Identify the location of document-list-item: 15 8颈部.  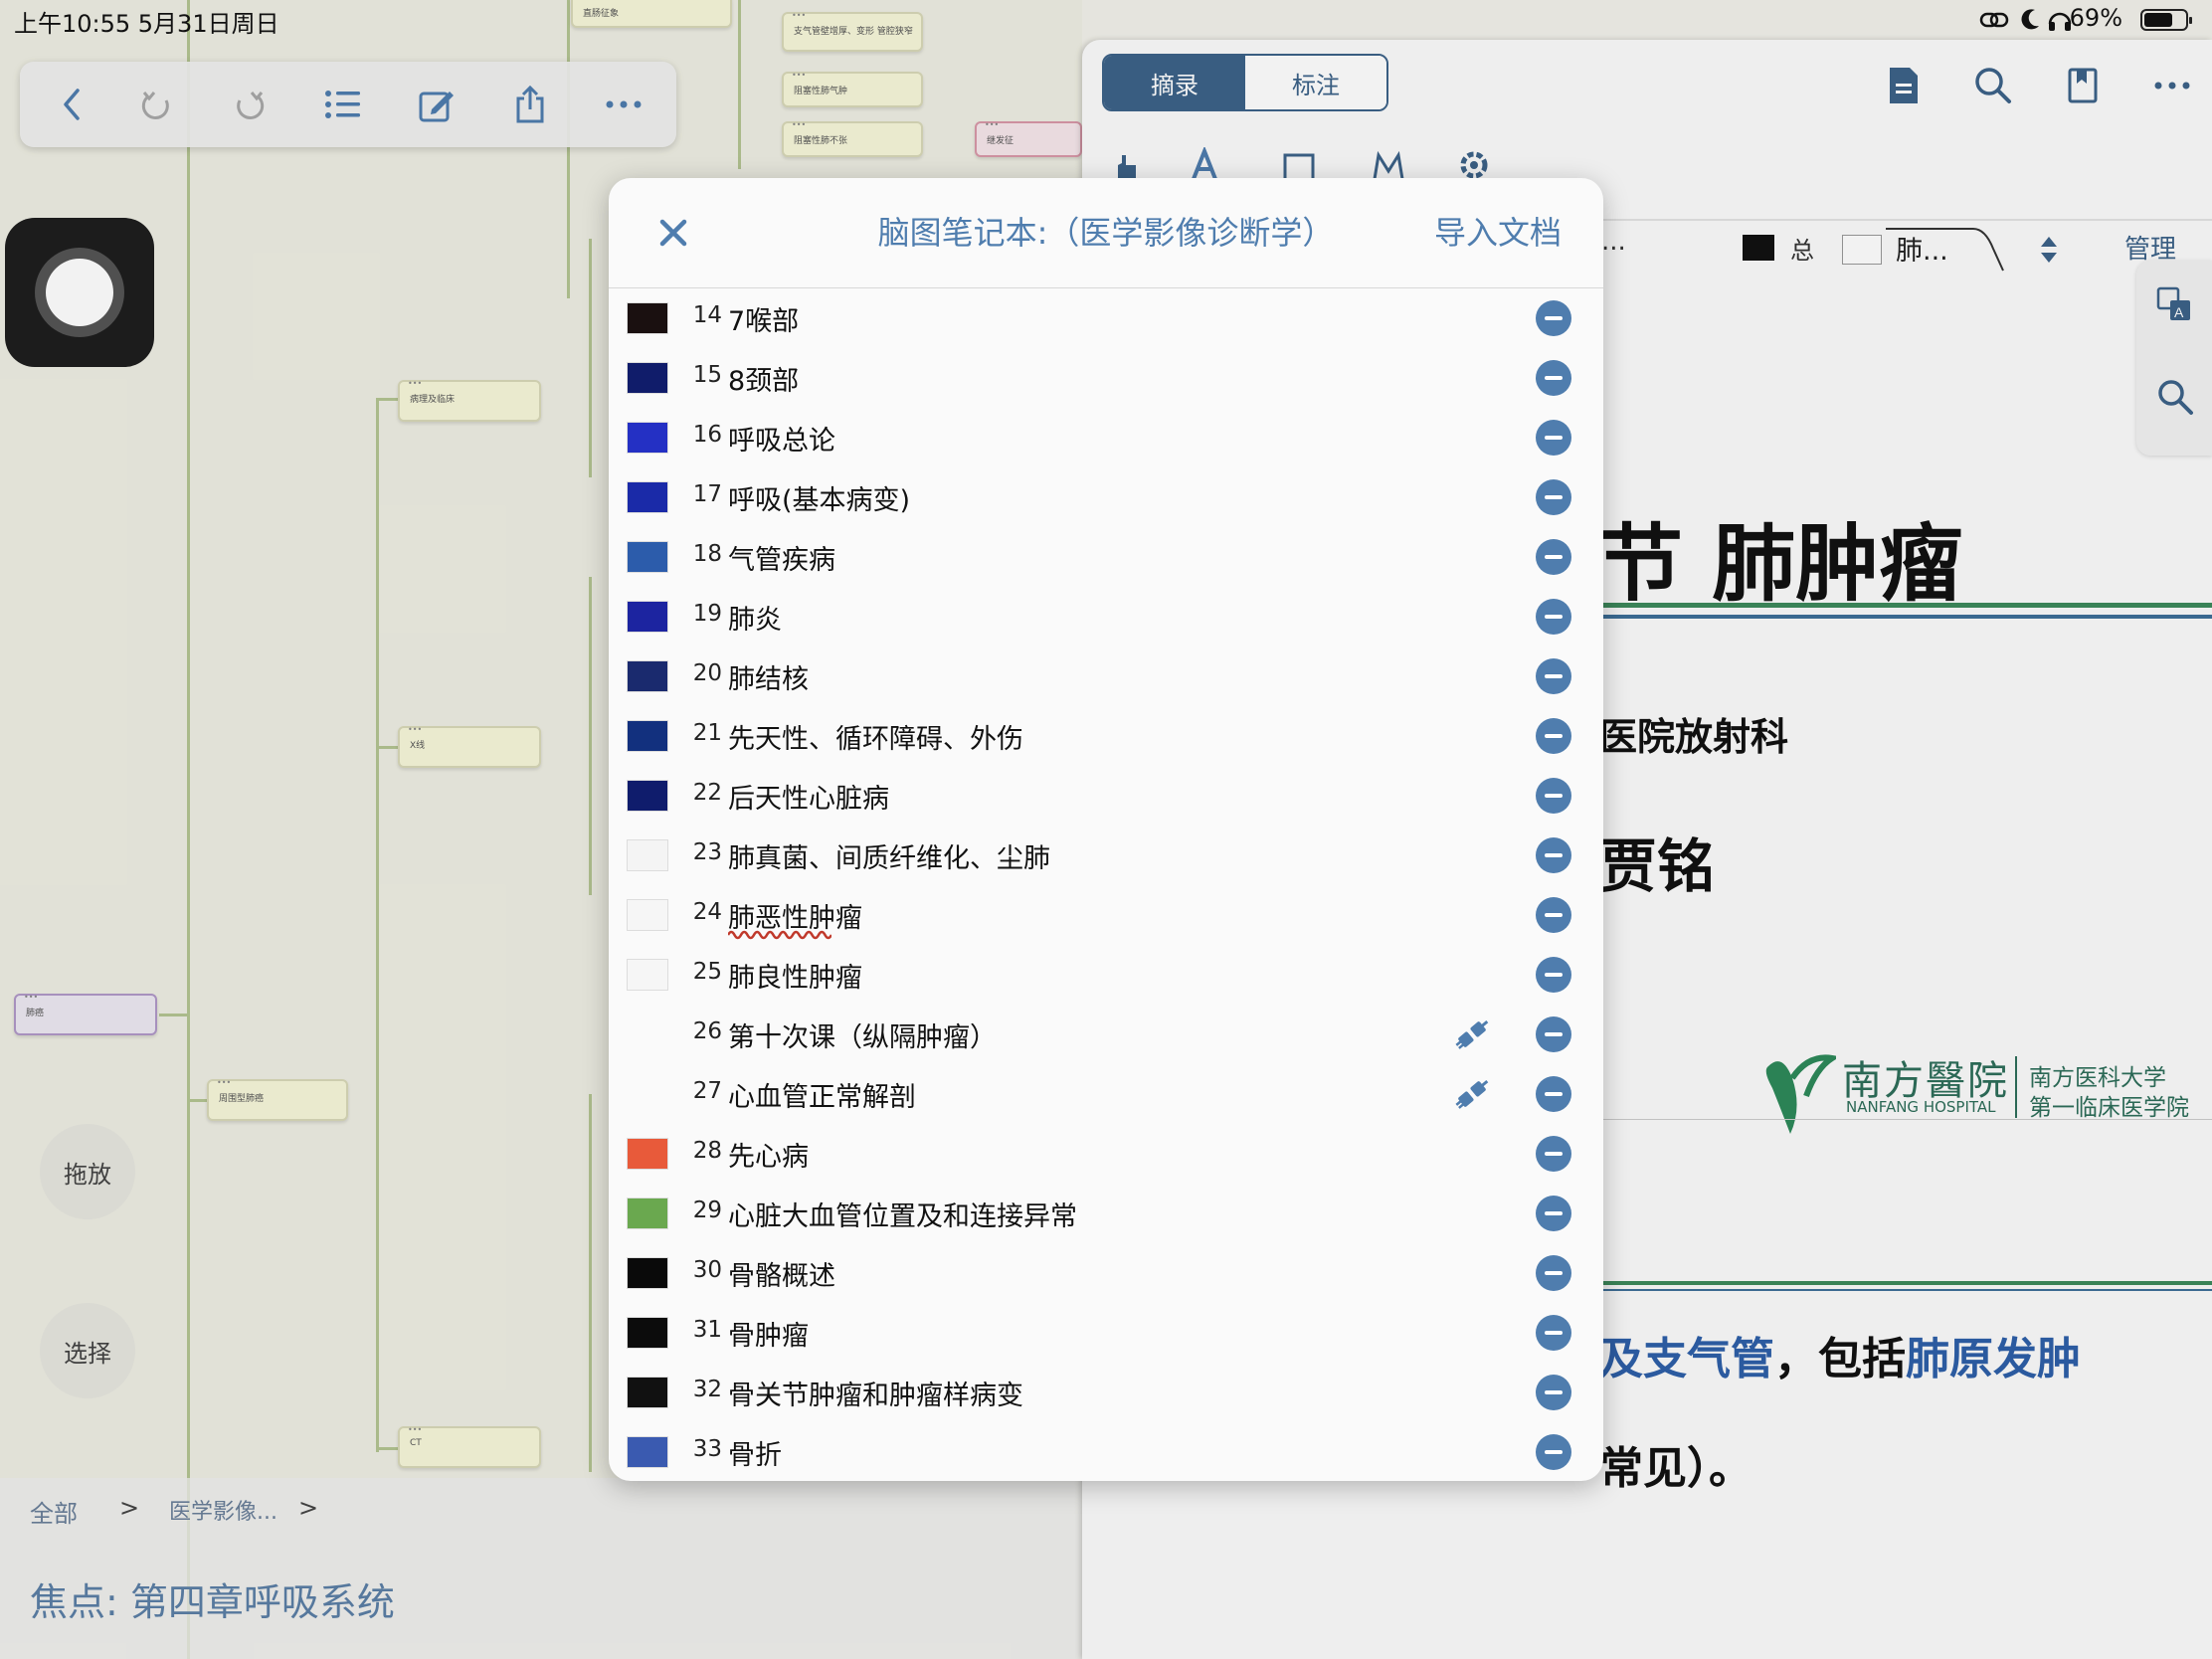
(1106, 378).